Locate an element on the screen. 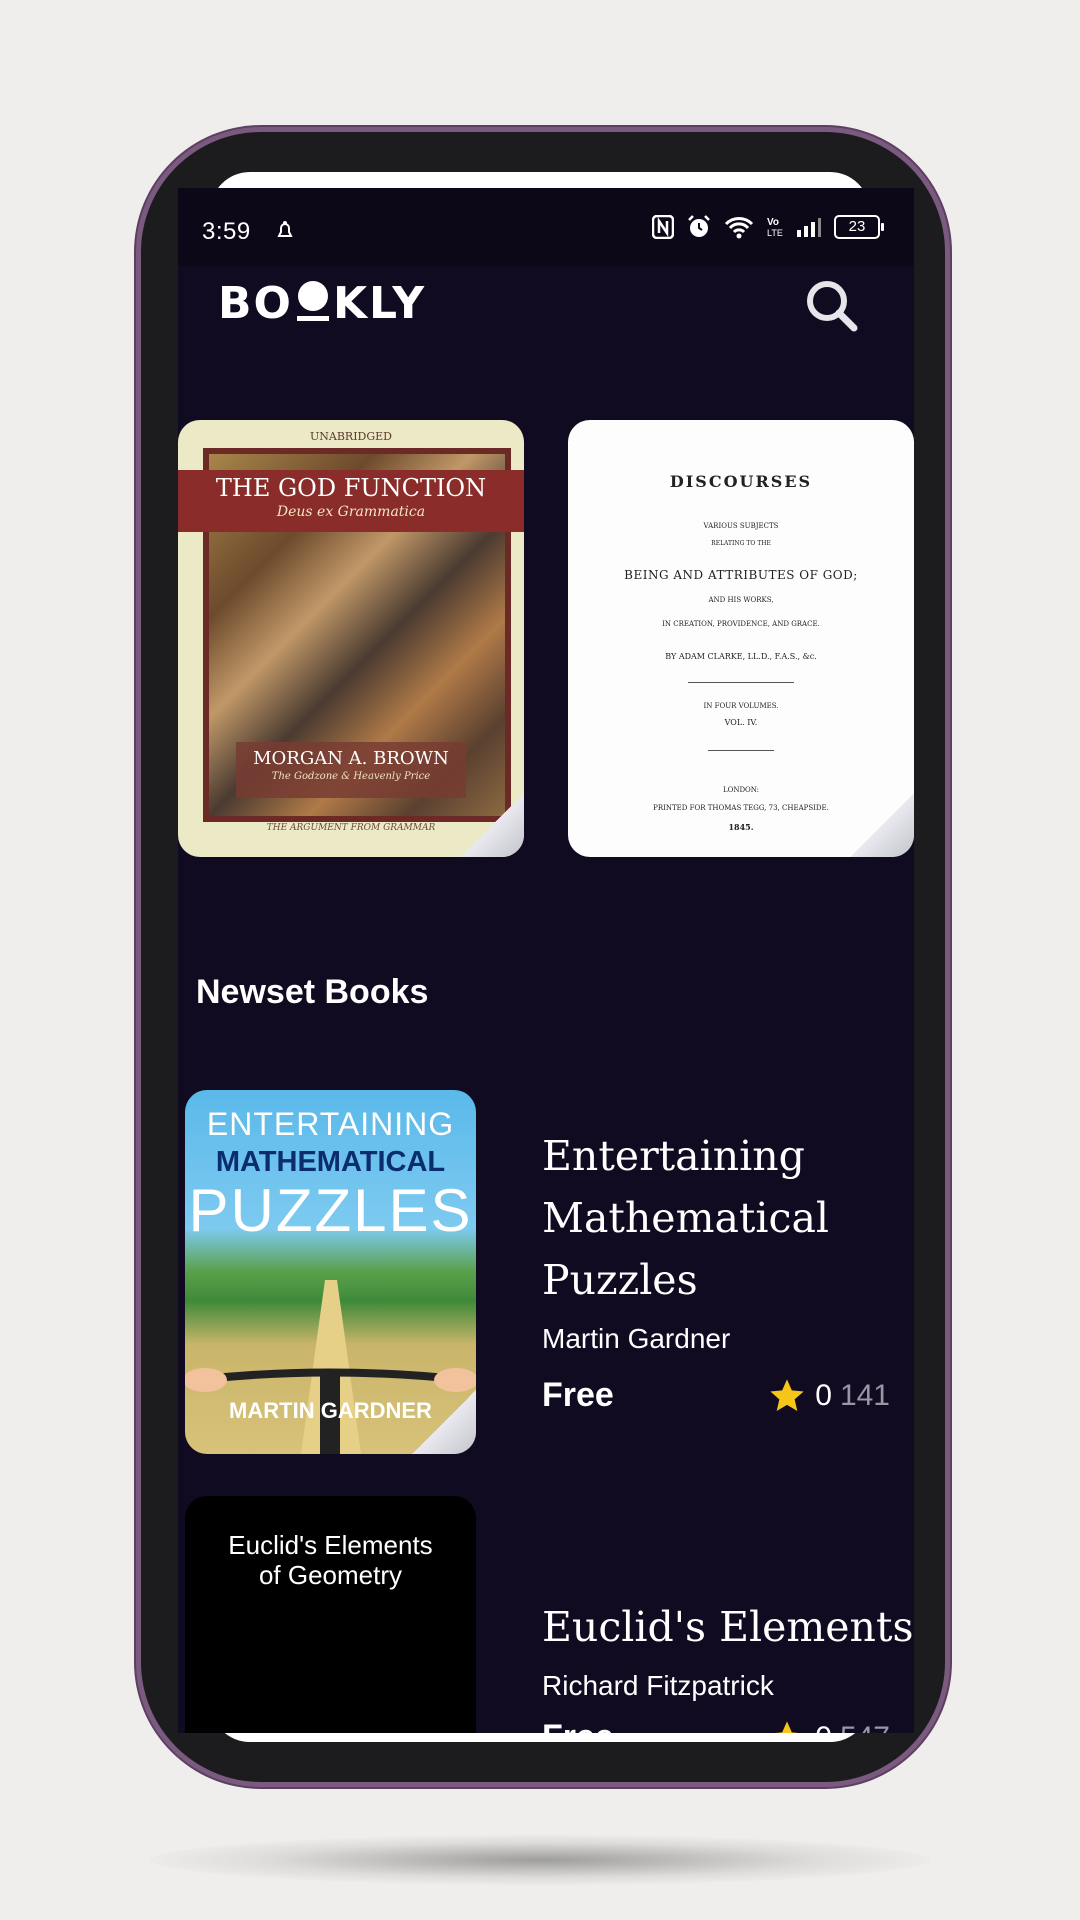 The height and width of the screenshot is (1920, 1080). cover-line: ENTERTAINING is located at coordinates (330, 1124).